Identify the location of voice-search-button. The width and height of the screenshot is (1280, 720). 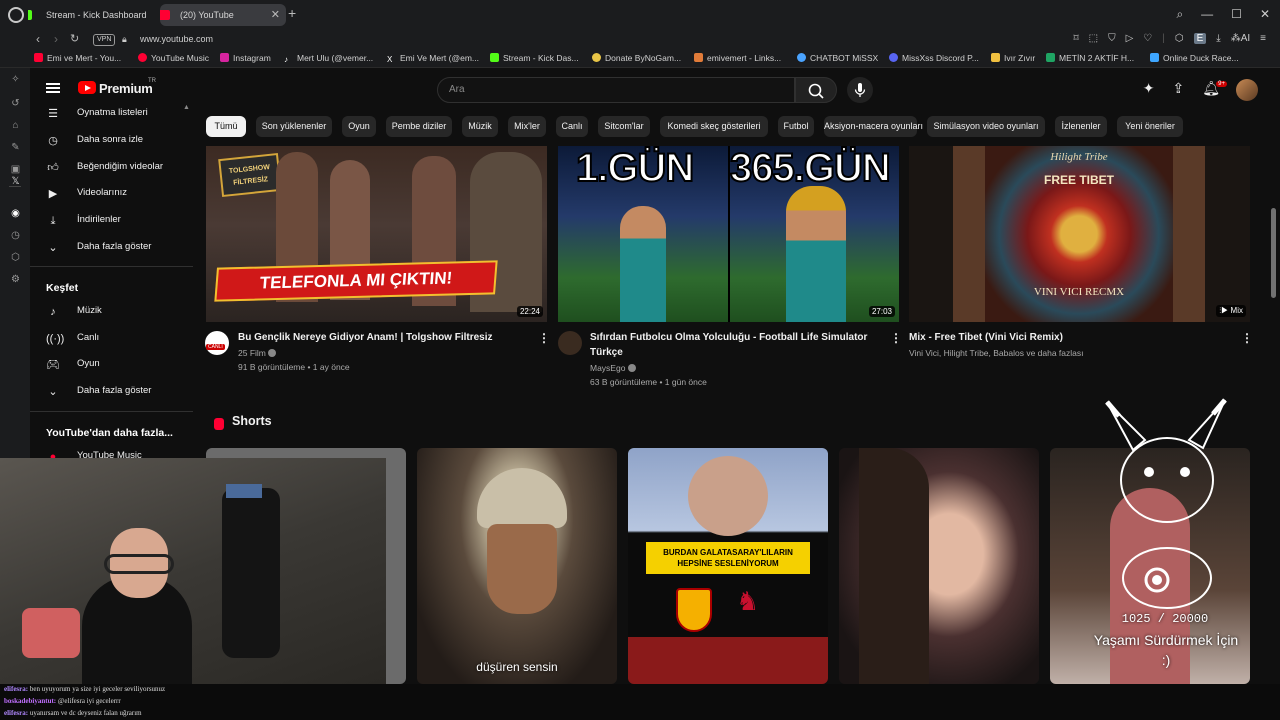
(860, 90).